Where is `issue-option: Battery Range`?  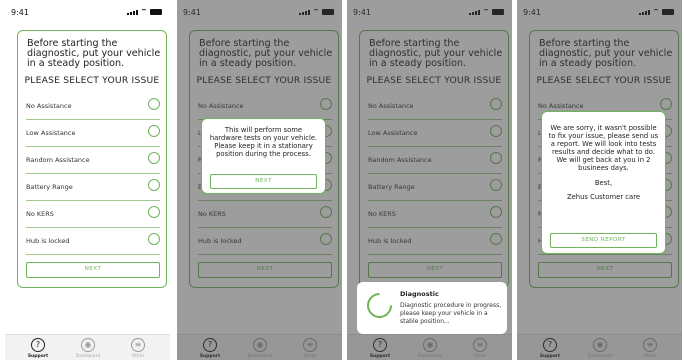
issue-option: Battery Range is located at coordinates (93, 187).